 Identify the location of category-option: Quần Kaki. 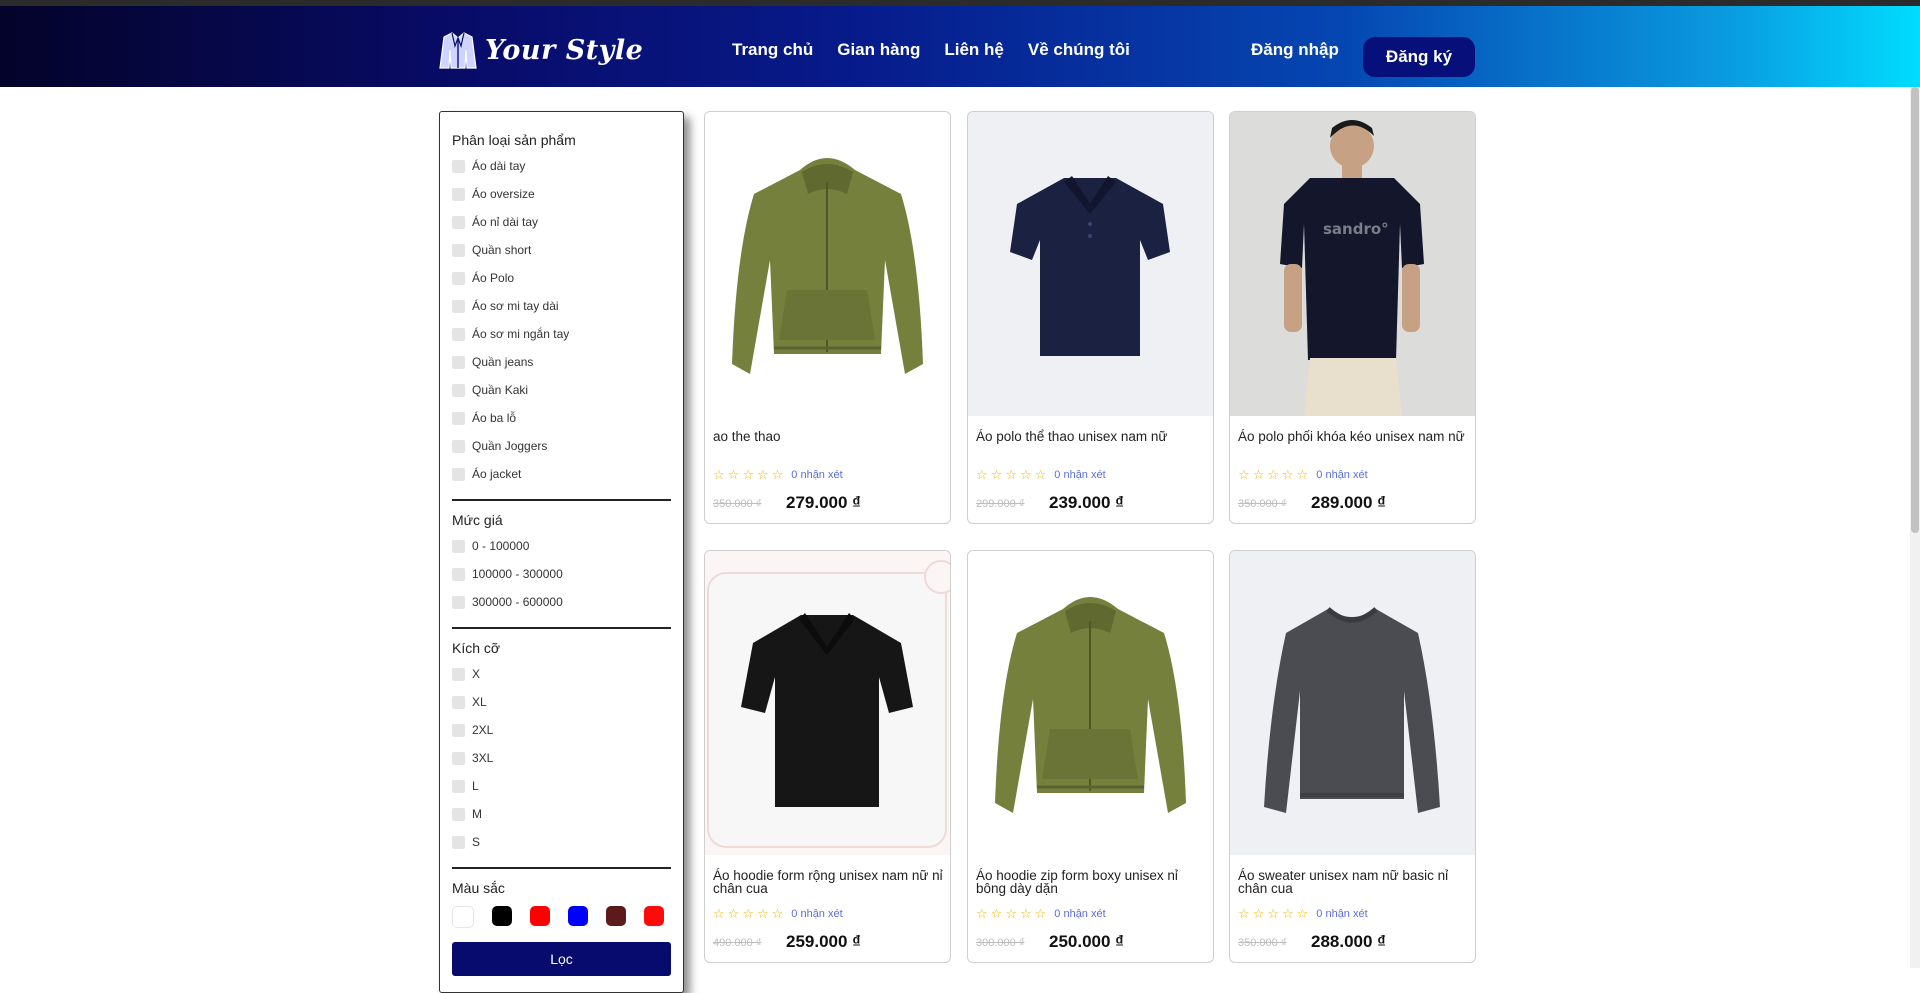
(561, 390).